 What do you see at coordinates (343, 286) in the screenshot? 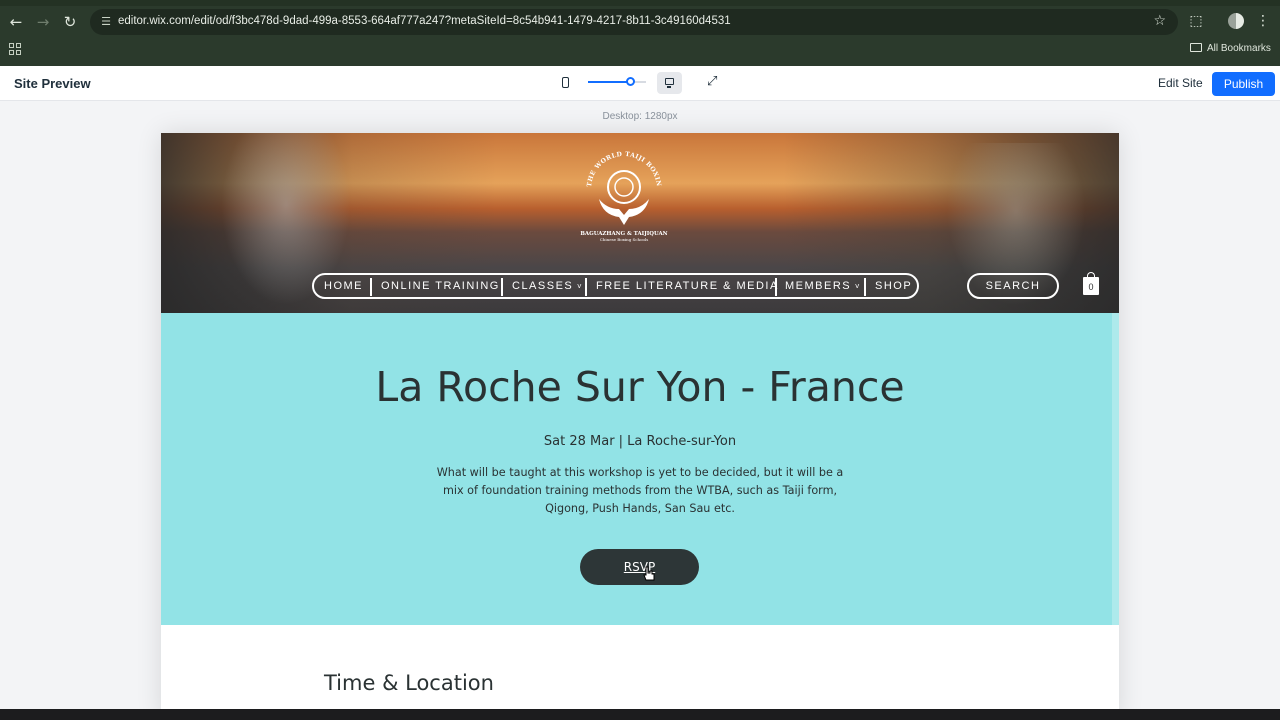
I see `nav-home: HOME` at bounding box center [343, 286].